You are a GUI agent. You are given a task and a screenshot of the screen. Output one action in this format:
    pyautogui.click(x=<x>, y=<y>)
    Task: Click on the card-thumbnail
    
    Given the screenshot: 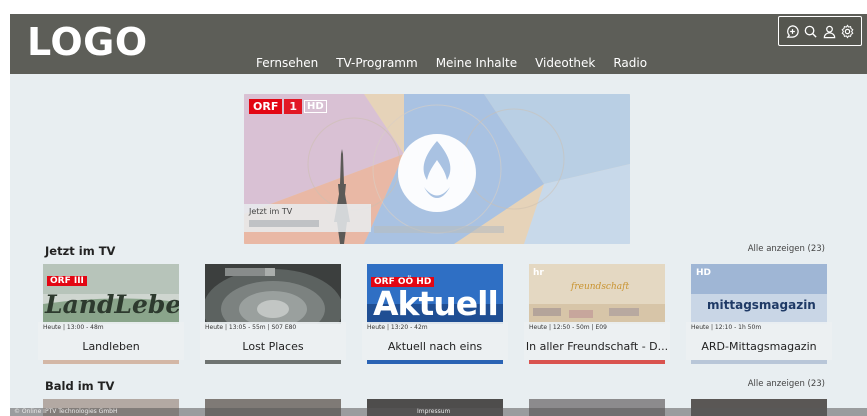 What is the action you would take?
    pyautogui.click(x=273, y=294)
    